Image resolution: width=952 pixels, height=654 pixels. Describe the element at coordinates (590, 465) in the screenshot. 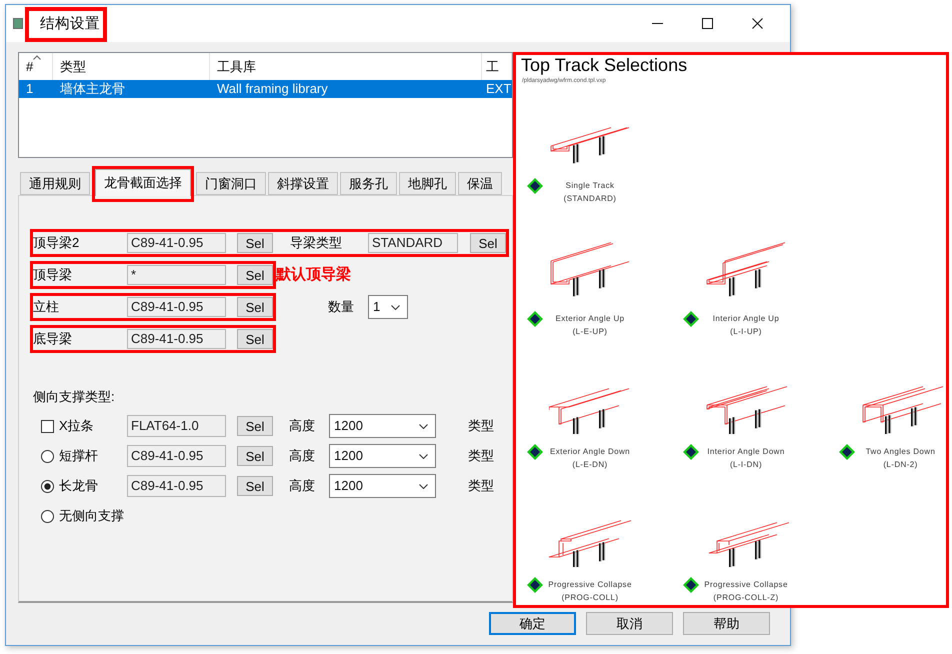

I see `track-code: (L-E-DN)` at that location.